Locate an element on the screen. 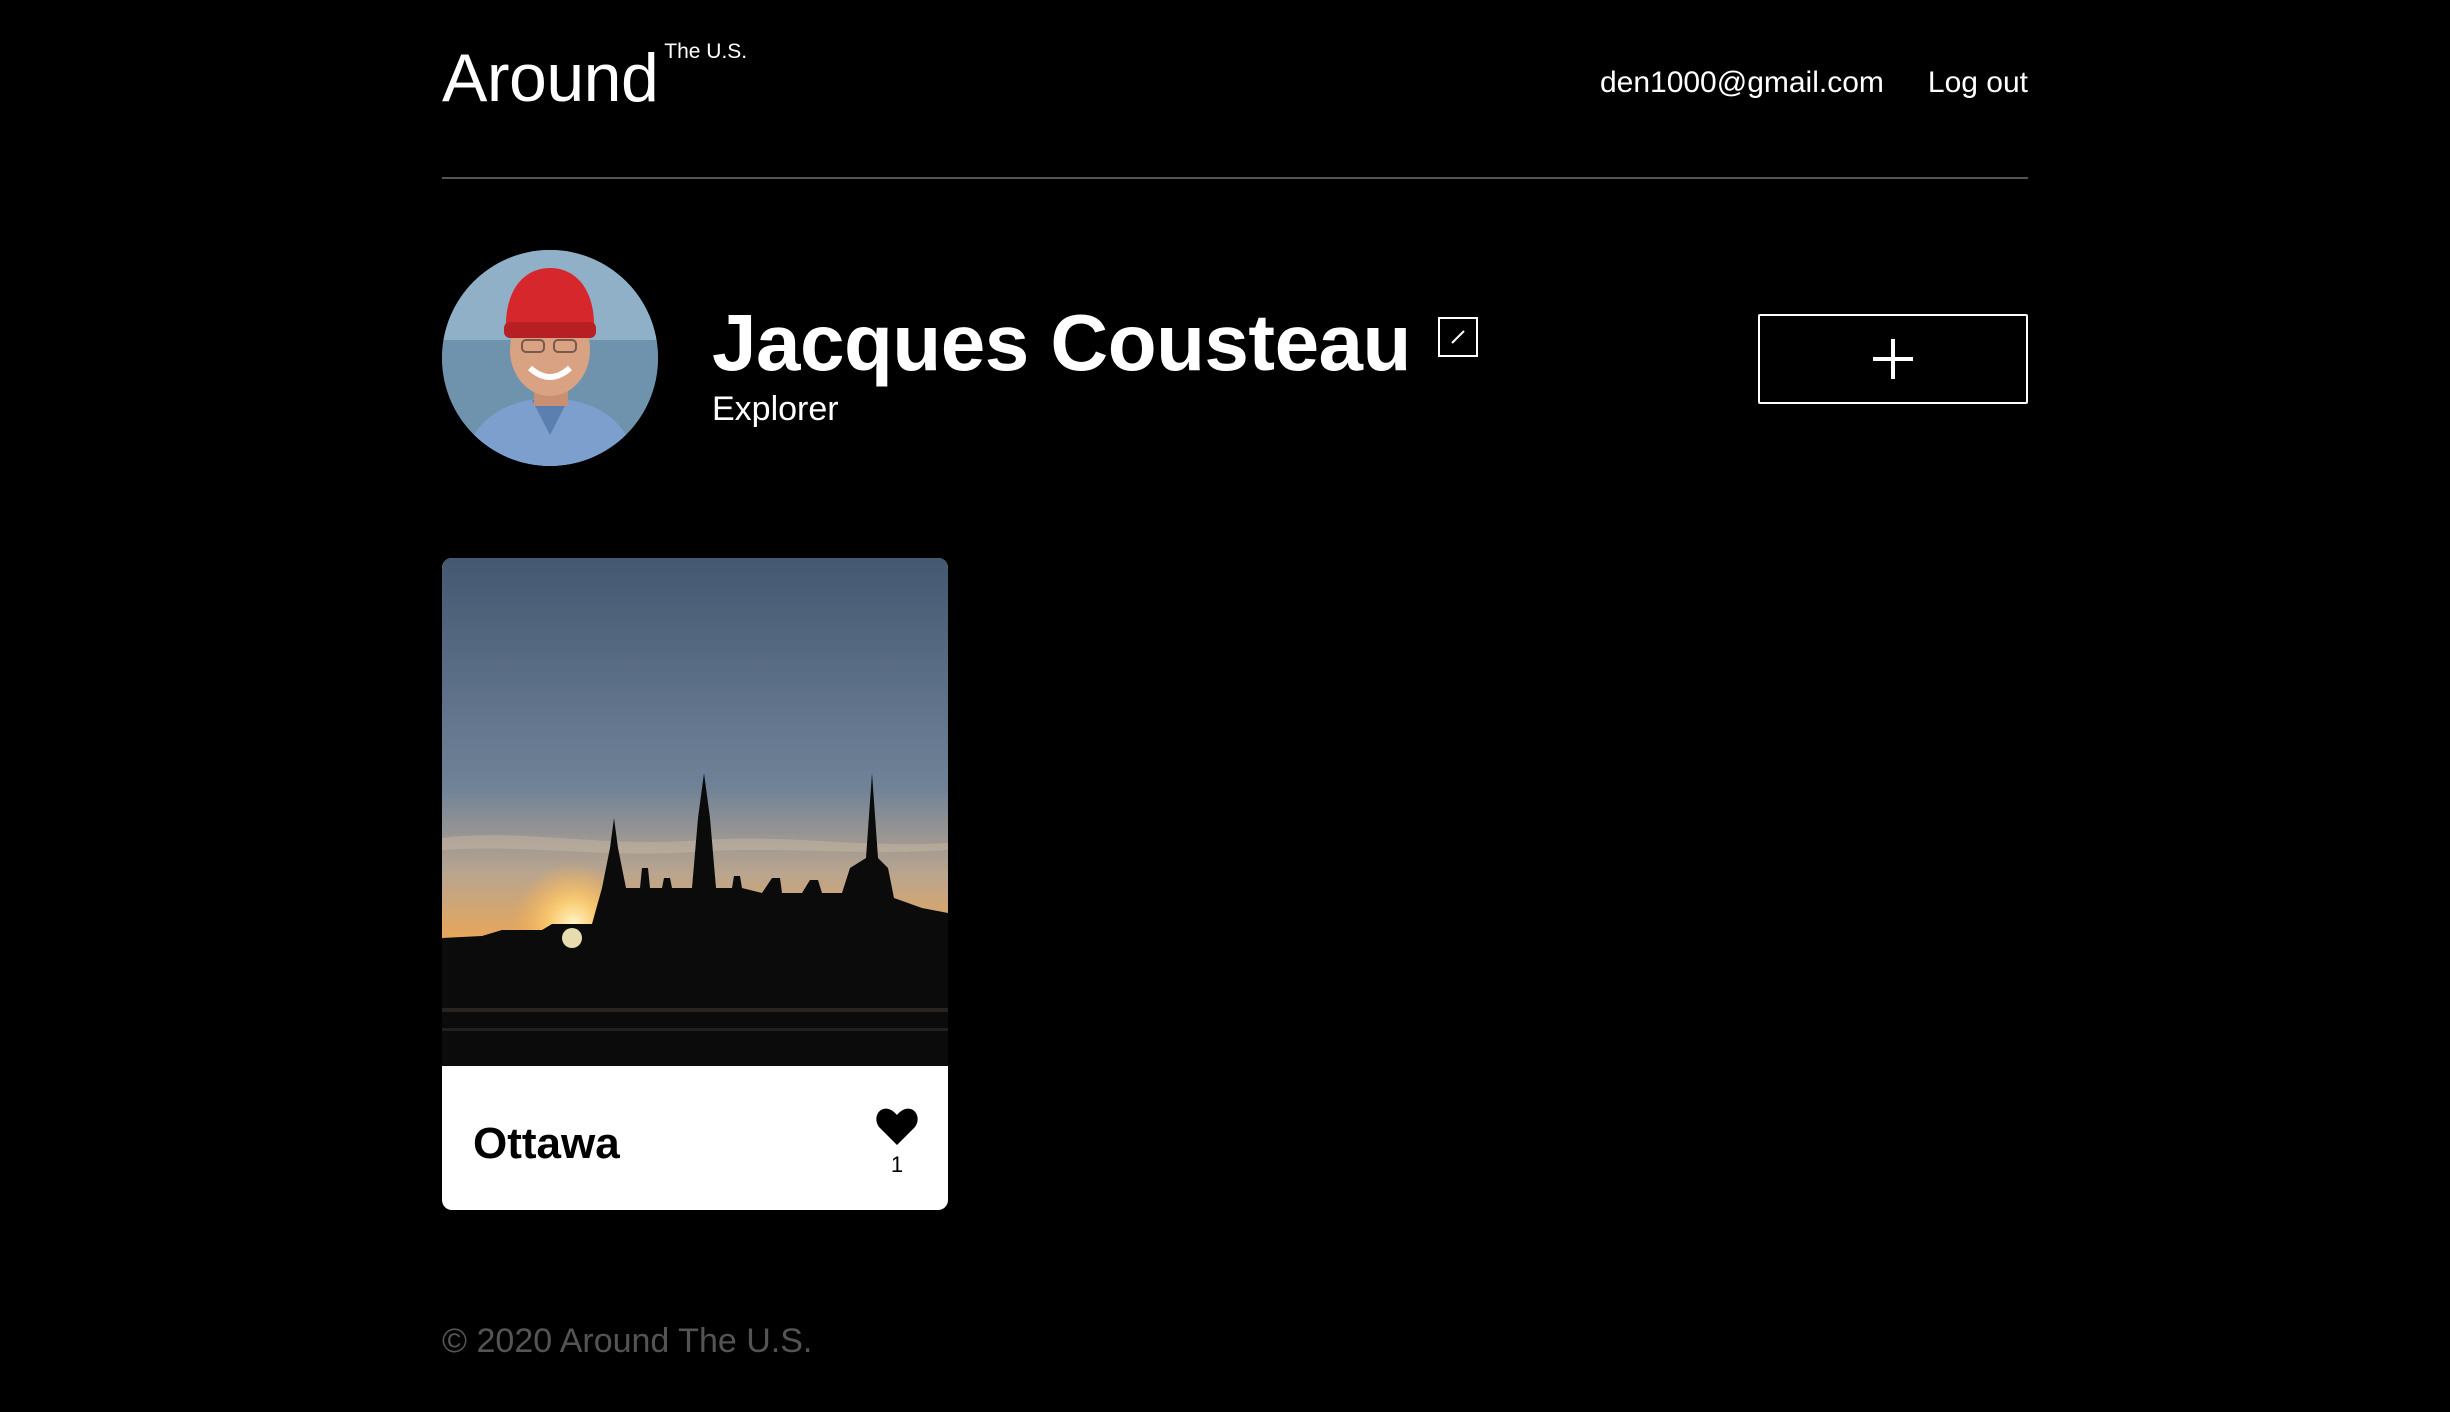 The width and height of the screenshot is (2450, 1412). heart-icon is located at coordinates (897, 1126).